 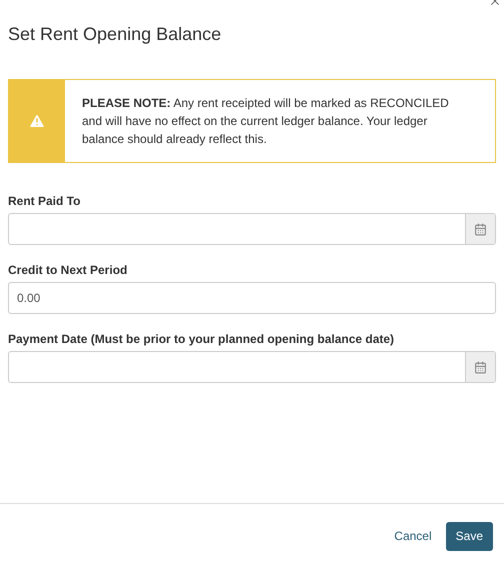 I want to click on input-field: 0.00, so click(x=252, y=298).